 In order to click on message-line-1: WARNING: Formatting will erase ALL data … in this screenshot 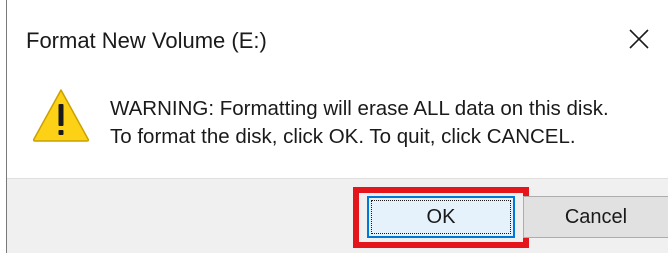, I will do `click(359, 108)`.